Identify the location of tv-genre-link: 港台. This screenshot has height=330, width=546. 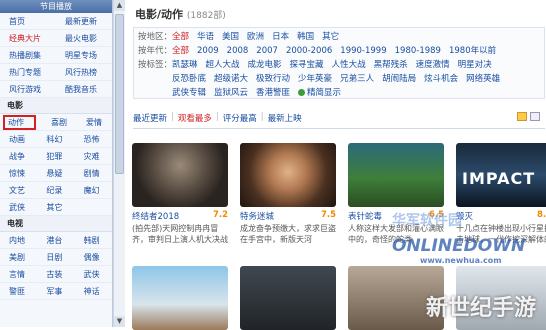
(55, 240).